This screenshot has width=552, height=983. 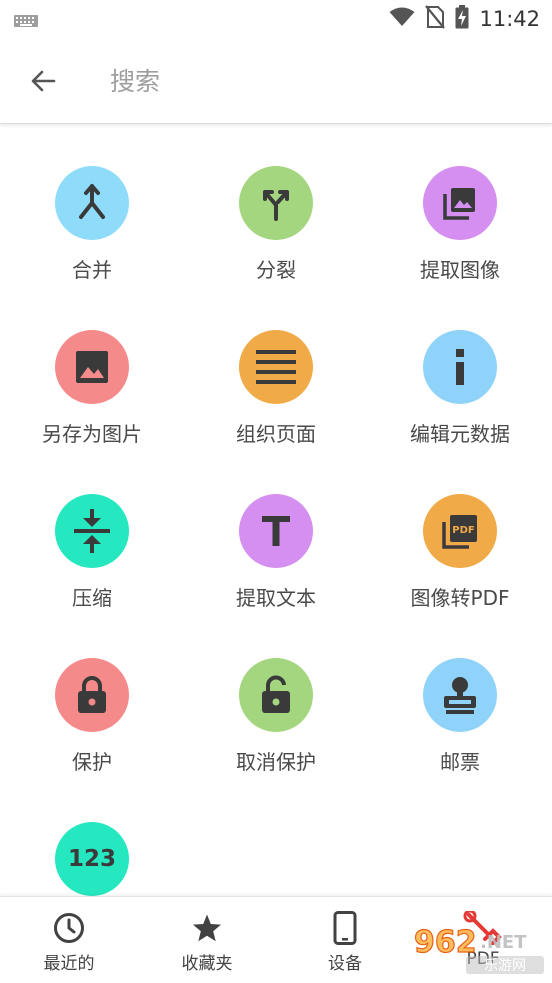 I want to click on status-bar: 11:42, so click(x=276, y=18).